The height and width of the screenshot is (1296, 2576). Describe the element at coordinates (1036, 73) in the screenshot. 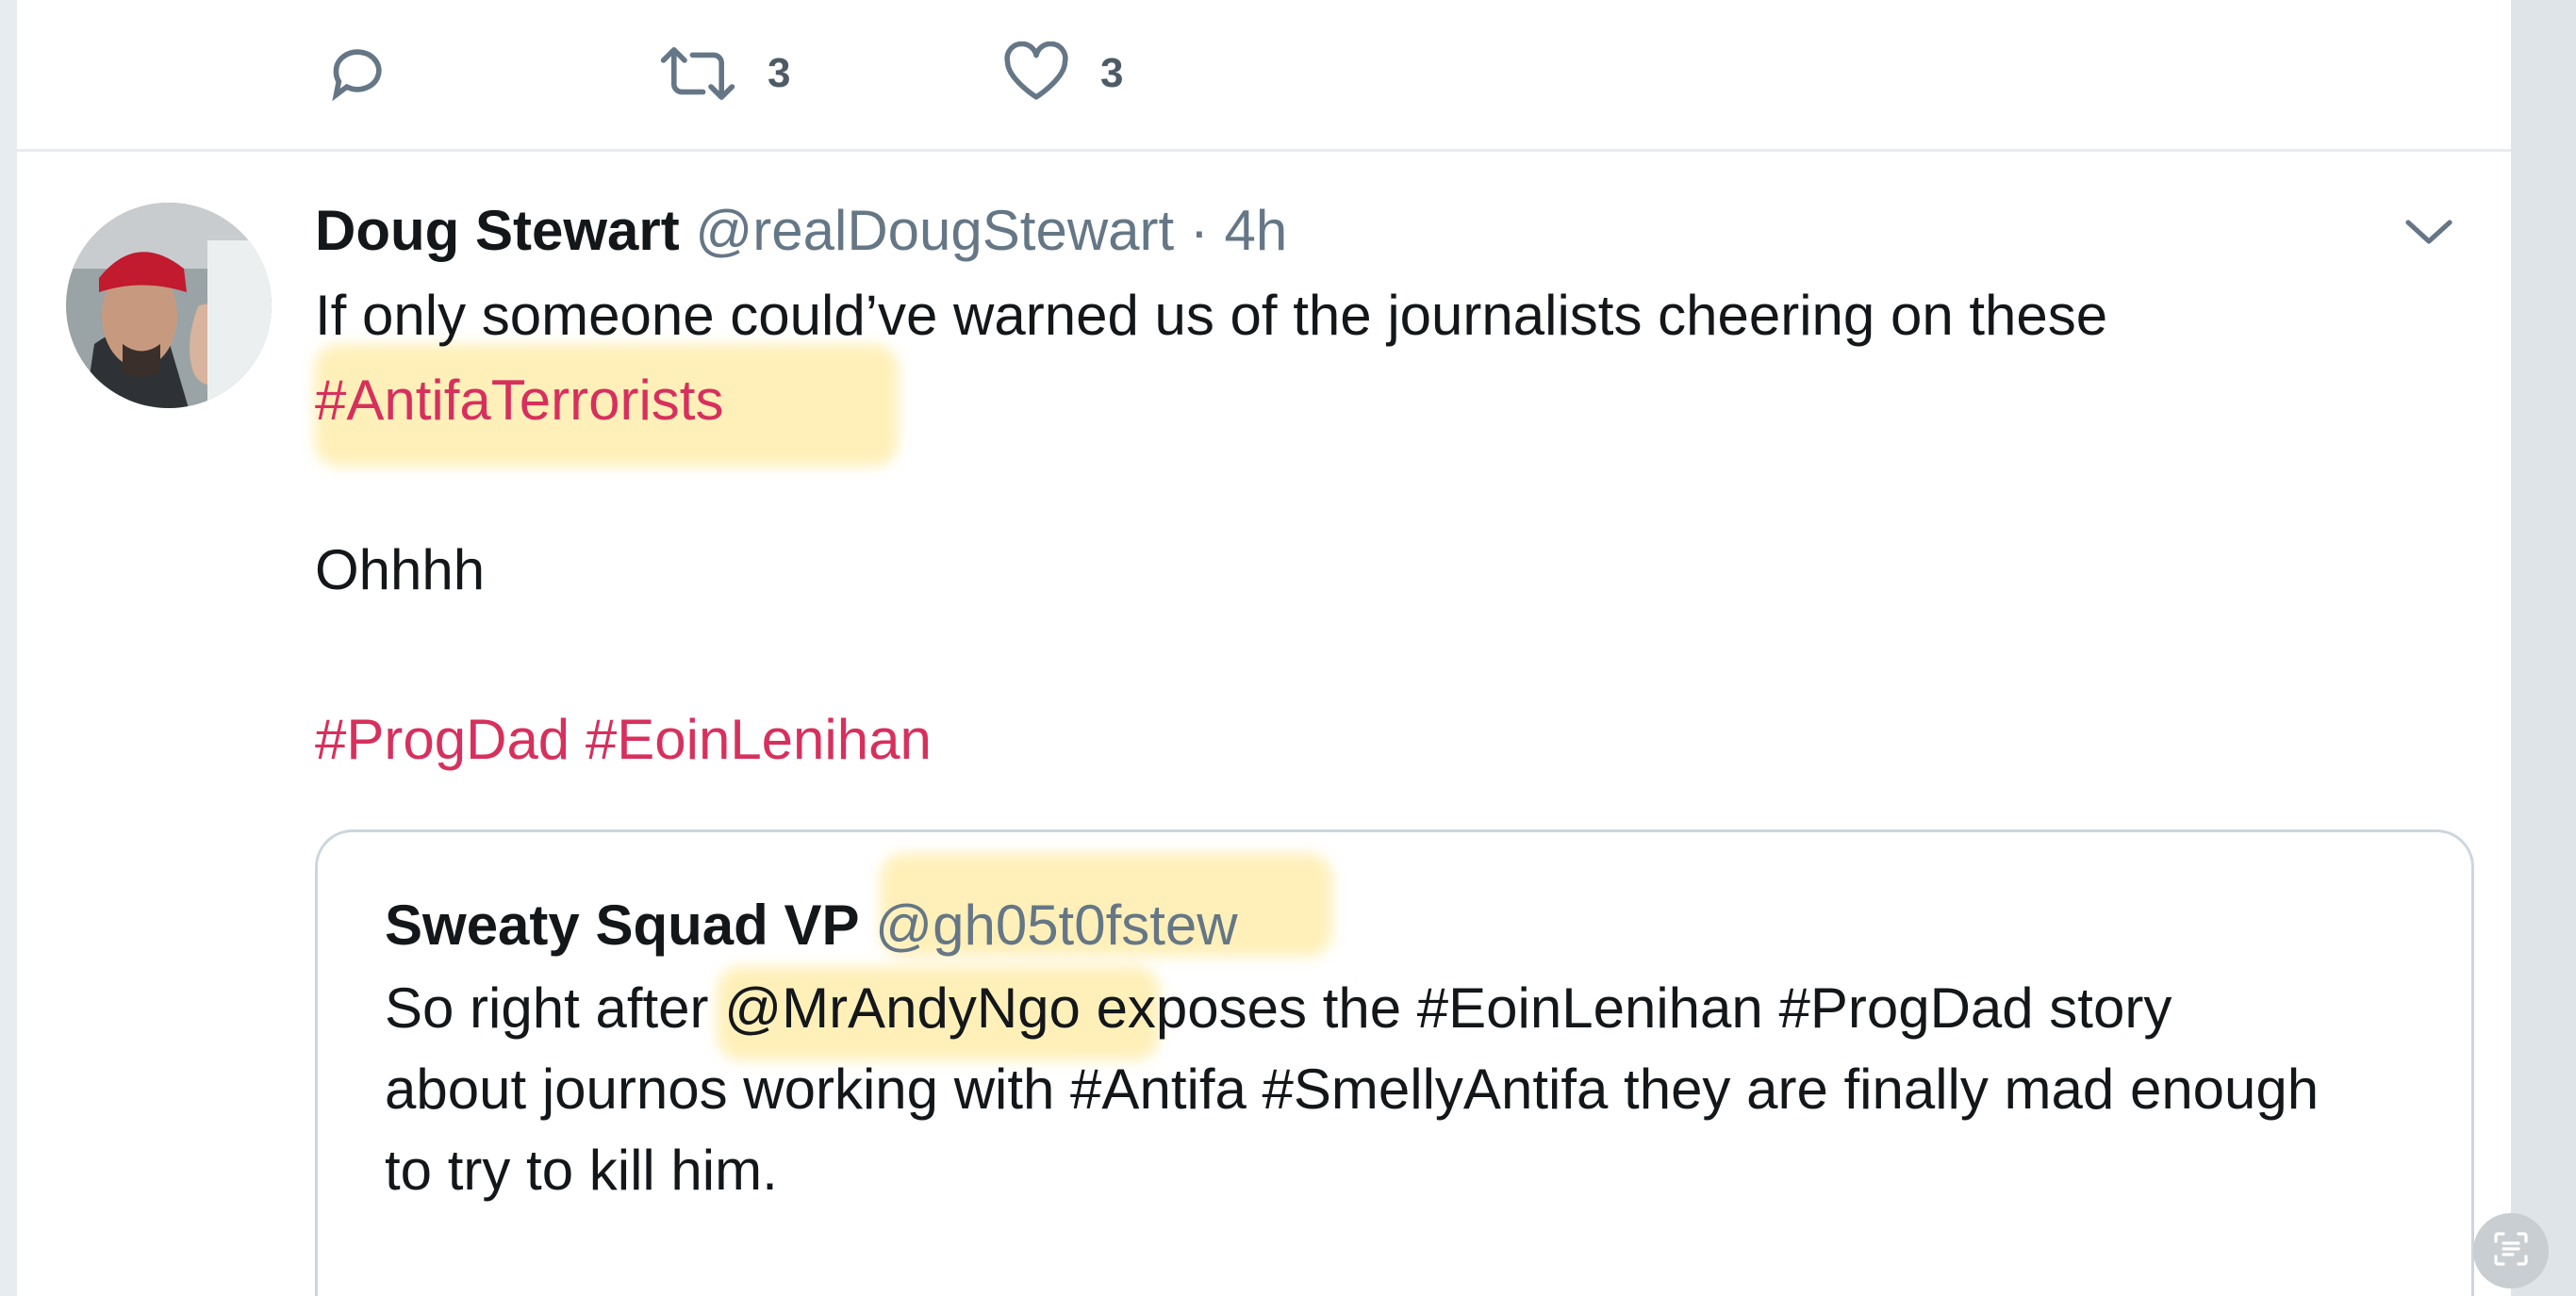

I see `heart-icon` at that location.